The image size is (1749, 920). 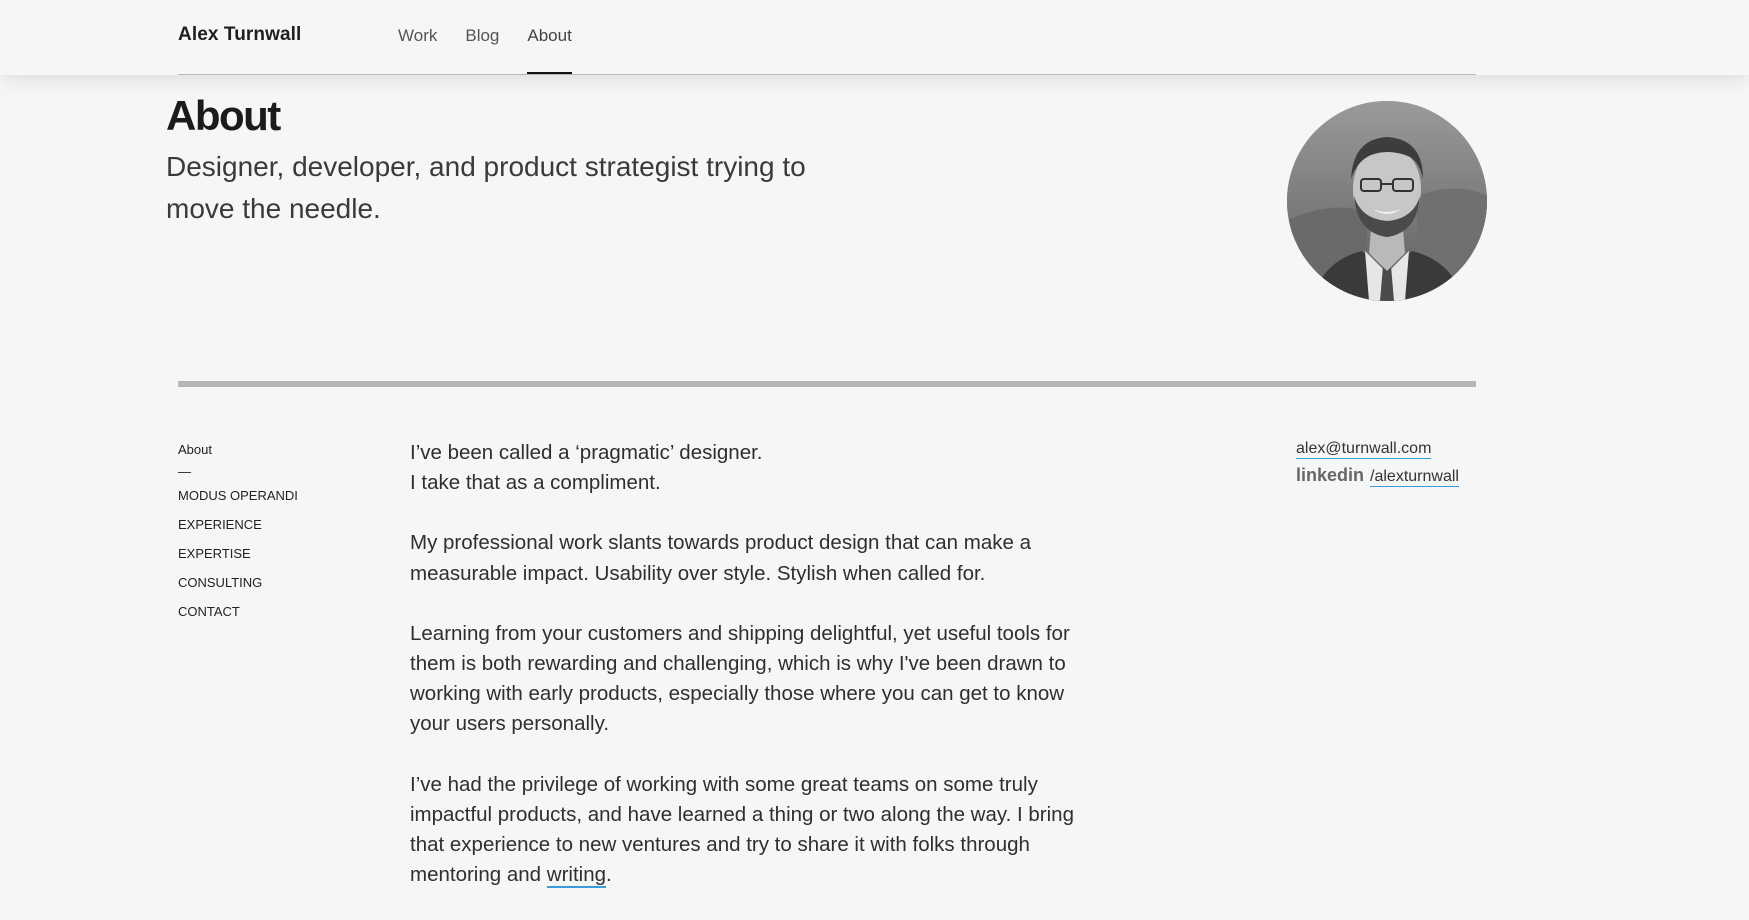 I want to click on side-nav-item-consulting: CONSULTING, so click(x=278, y=588).